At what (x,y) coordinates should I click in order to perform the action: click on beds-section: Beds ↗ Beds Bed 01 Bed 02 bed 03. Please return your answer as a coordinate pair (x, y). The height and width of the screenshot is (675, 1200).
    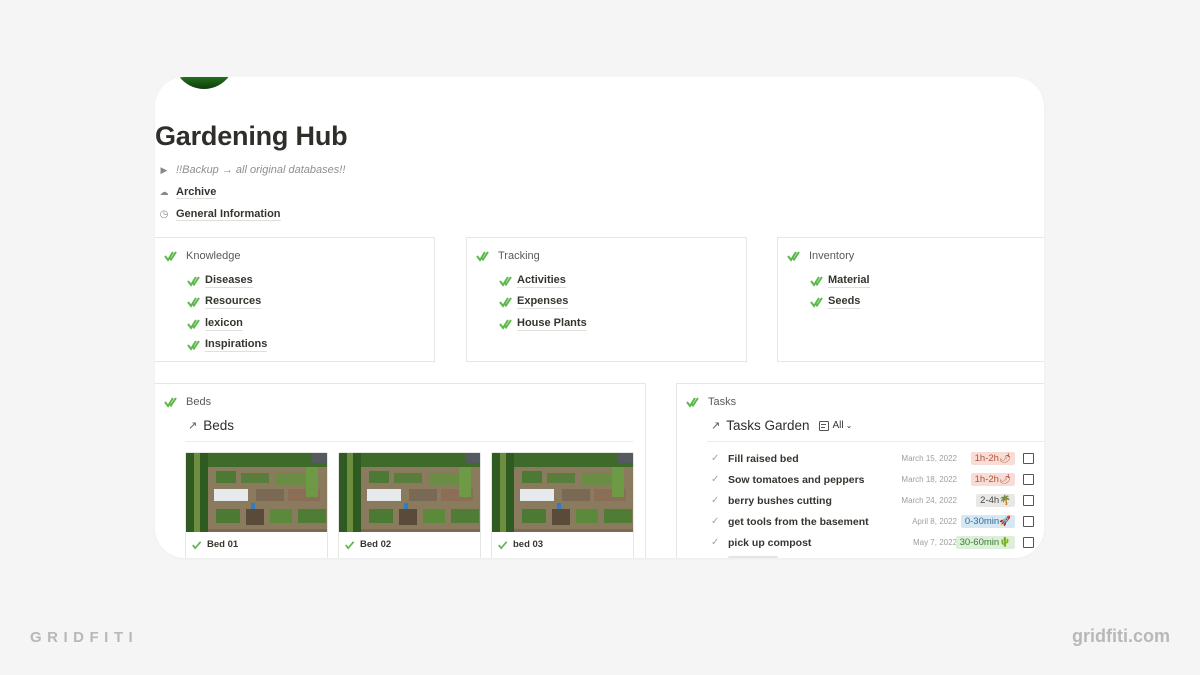
    Looking at the image, I should click on (400, 470).